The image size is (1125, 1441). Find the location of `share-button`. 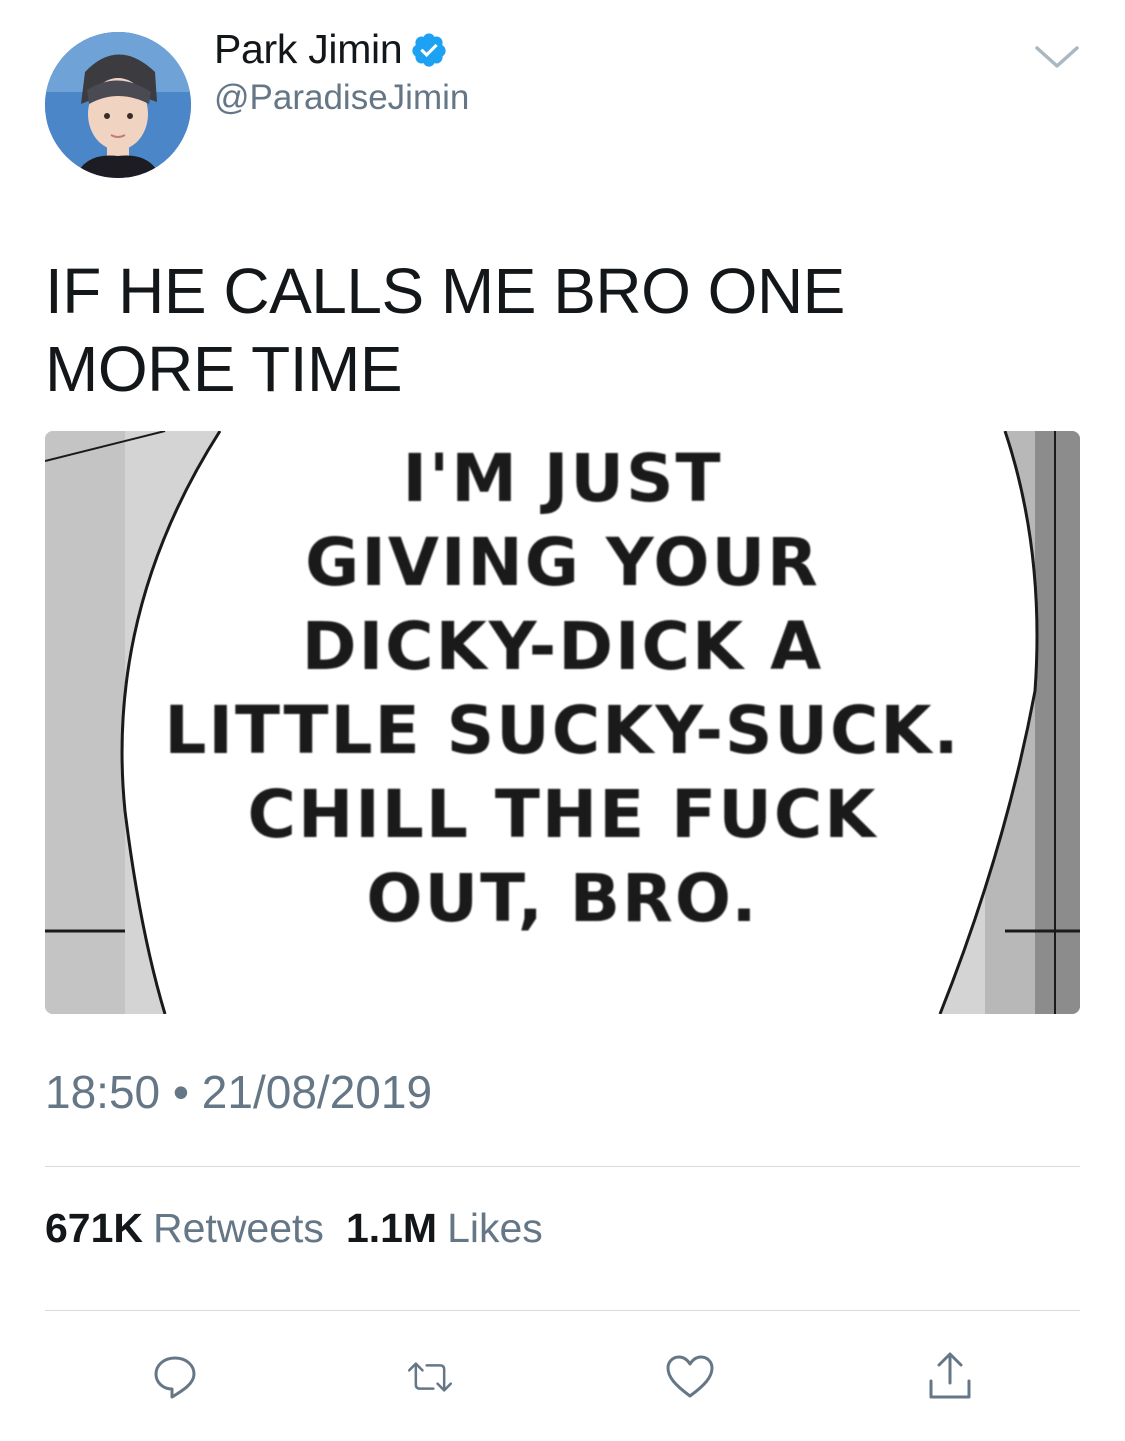

share-button is located at coordinates (950, 1377).